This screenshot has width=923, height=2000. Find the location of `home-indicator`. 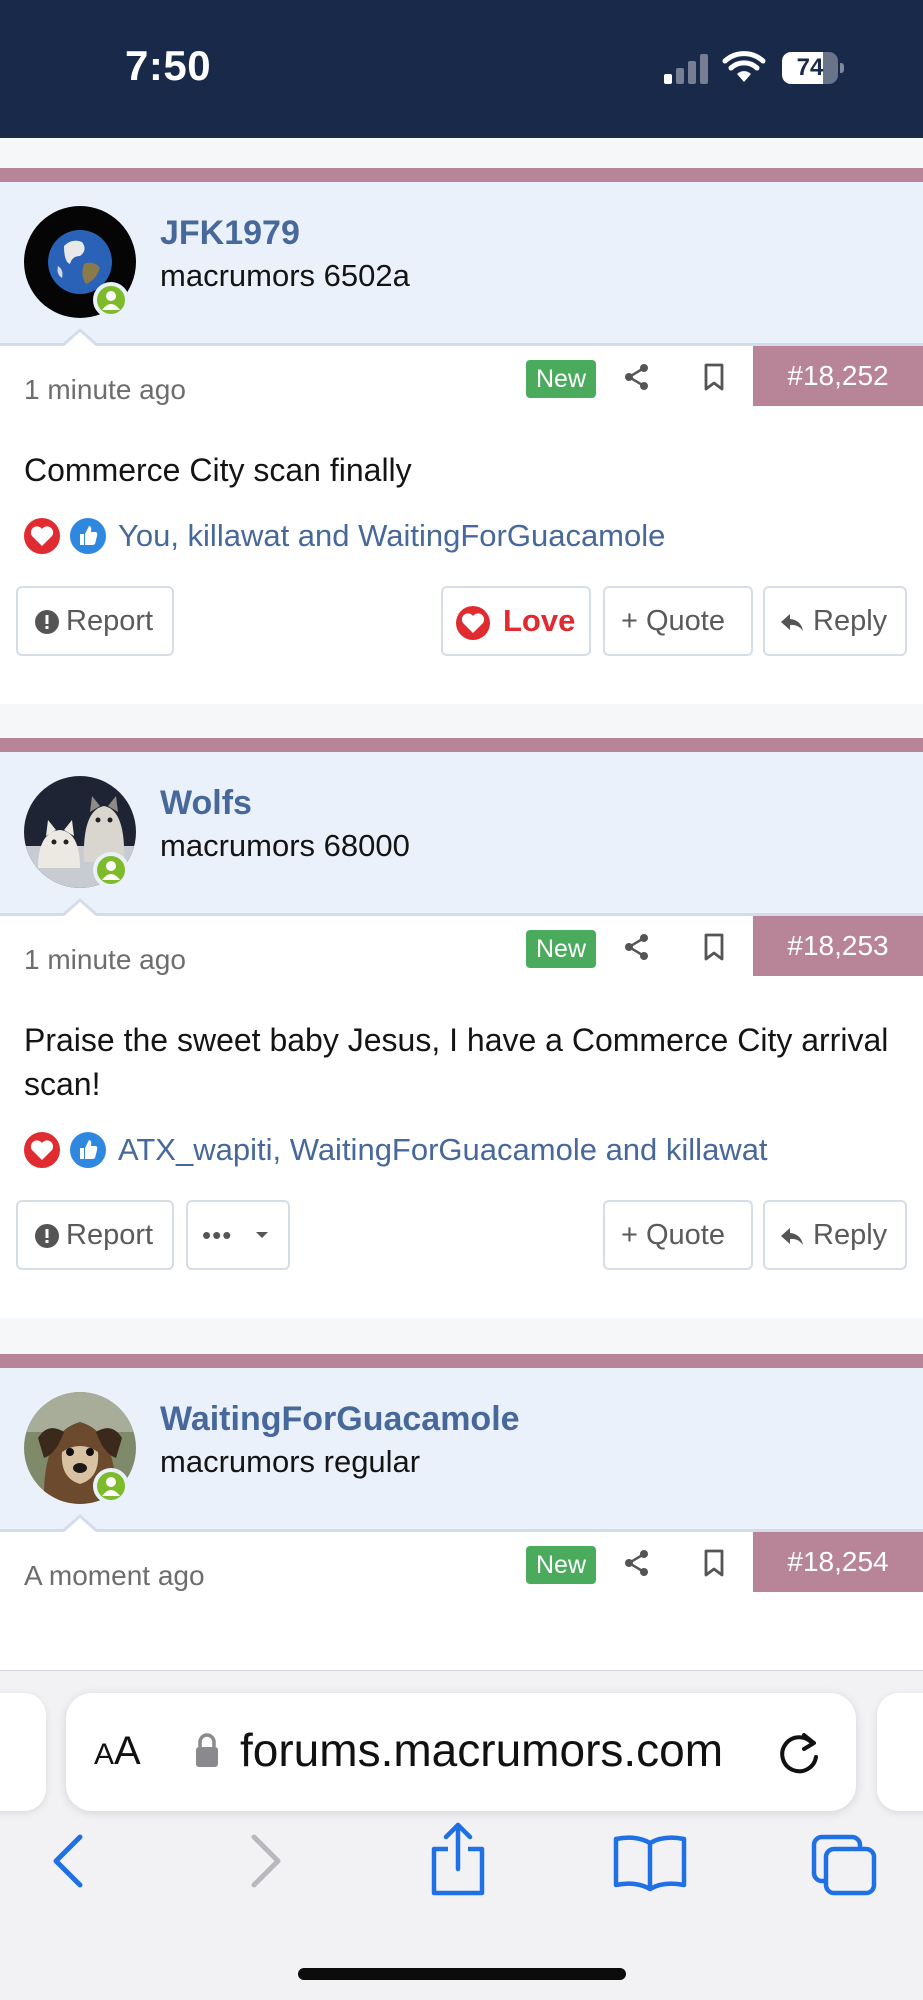

home-indicator is located at coordinates (462, 1974).